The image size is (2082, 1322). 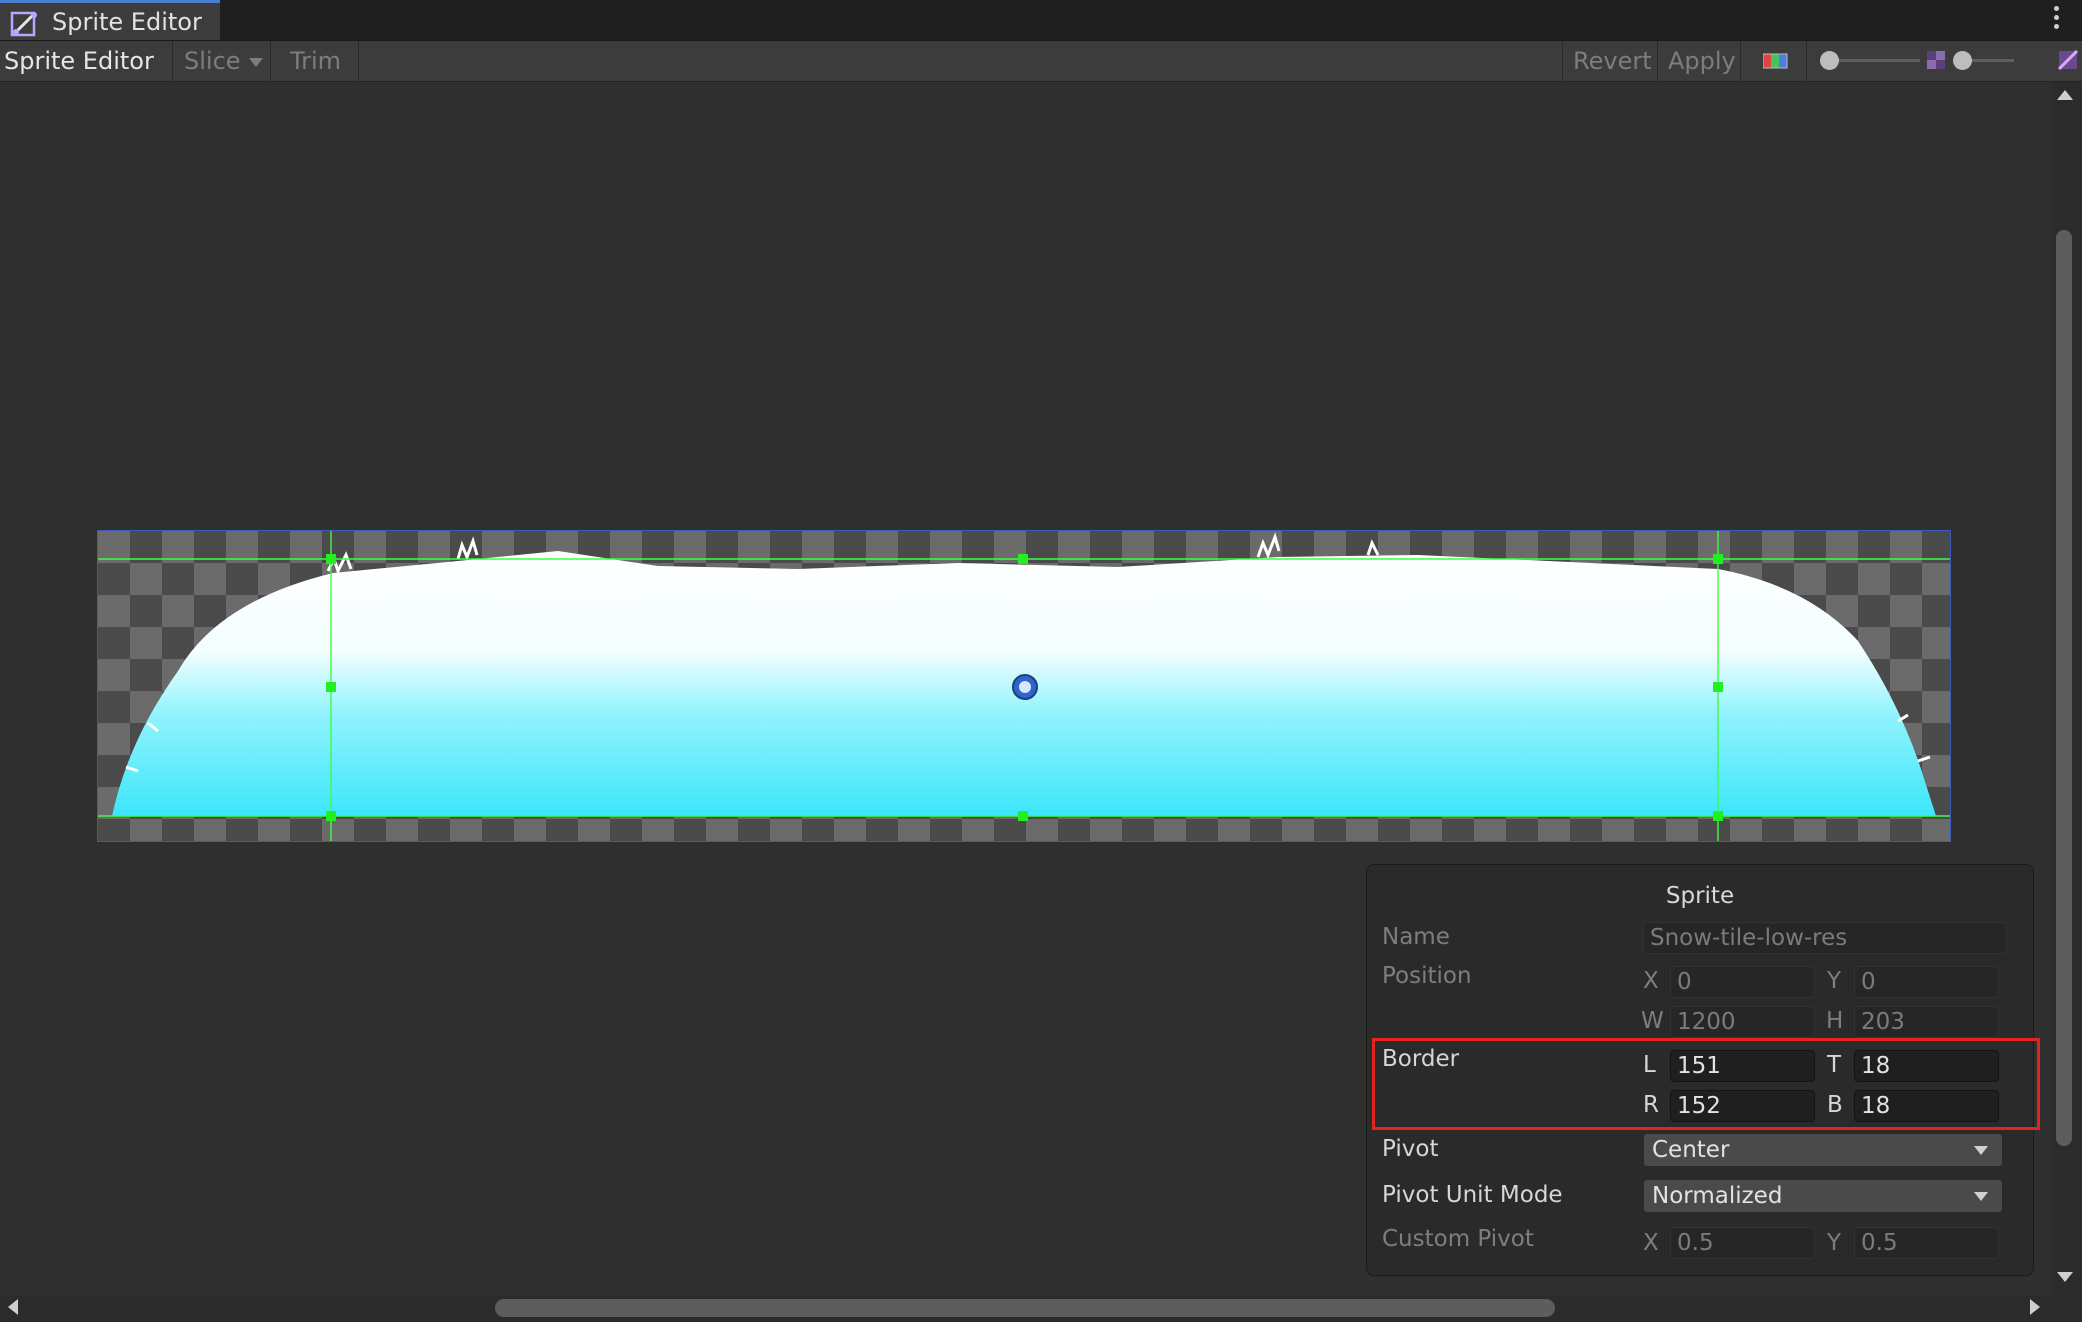 What do you see at coordinates (1835, 1105) in the screenshot?
I see `border-b-label: B` at bounding box center [1835, 1105].